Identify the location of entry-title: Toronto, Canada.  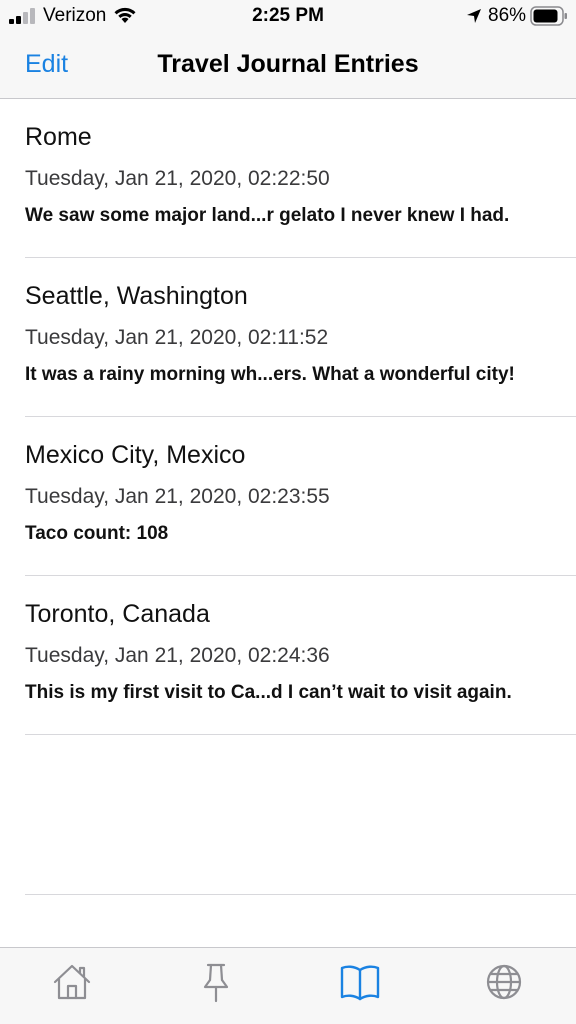
(117, 614).